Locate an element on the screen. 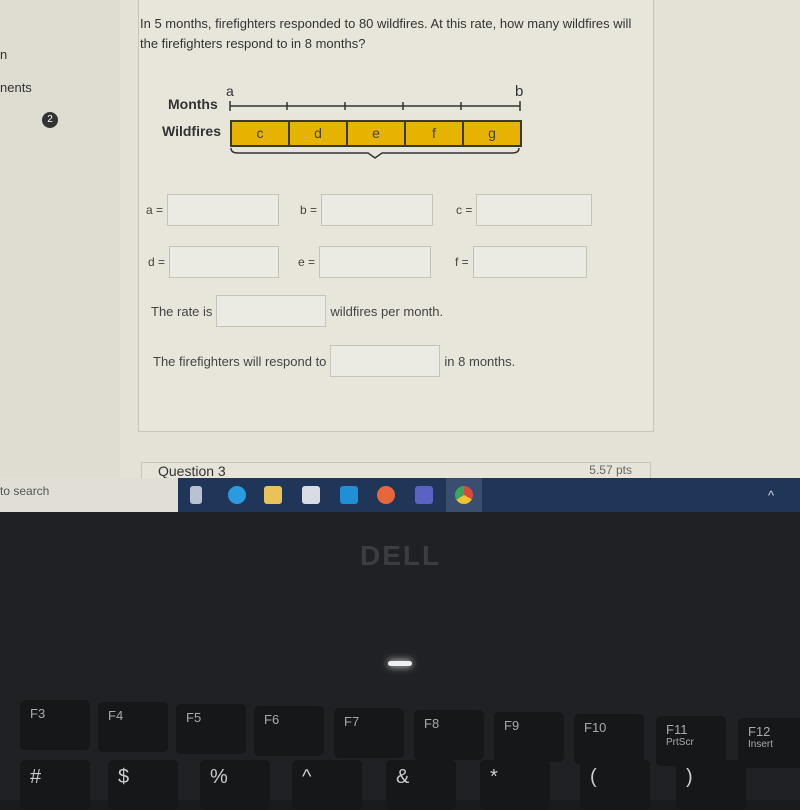 The height and width of the screenshot is (810, 800). key-symbol: $ is located at coordinates (143, 785).